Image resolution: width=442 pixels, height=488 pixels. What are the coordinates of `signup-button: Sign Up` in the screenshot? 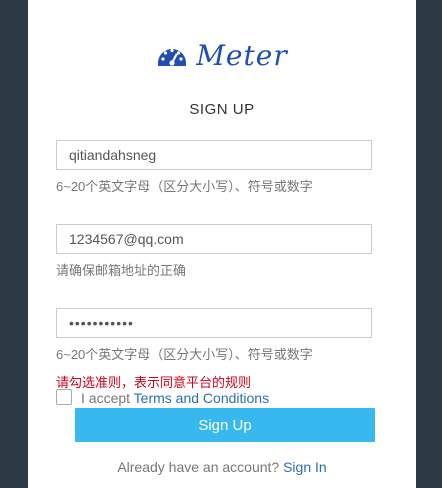 It's located at (225, 425).